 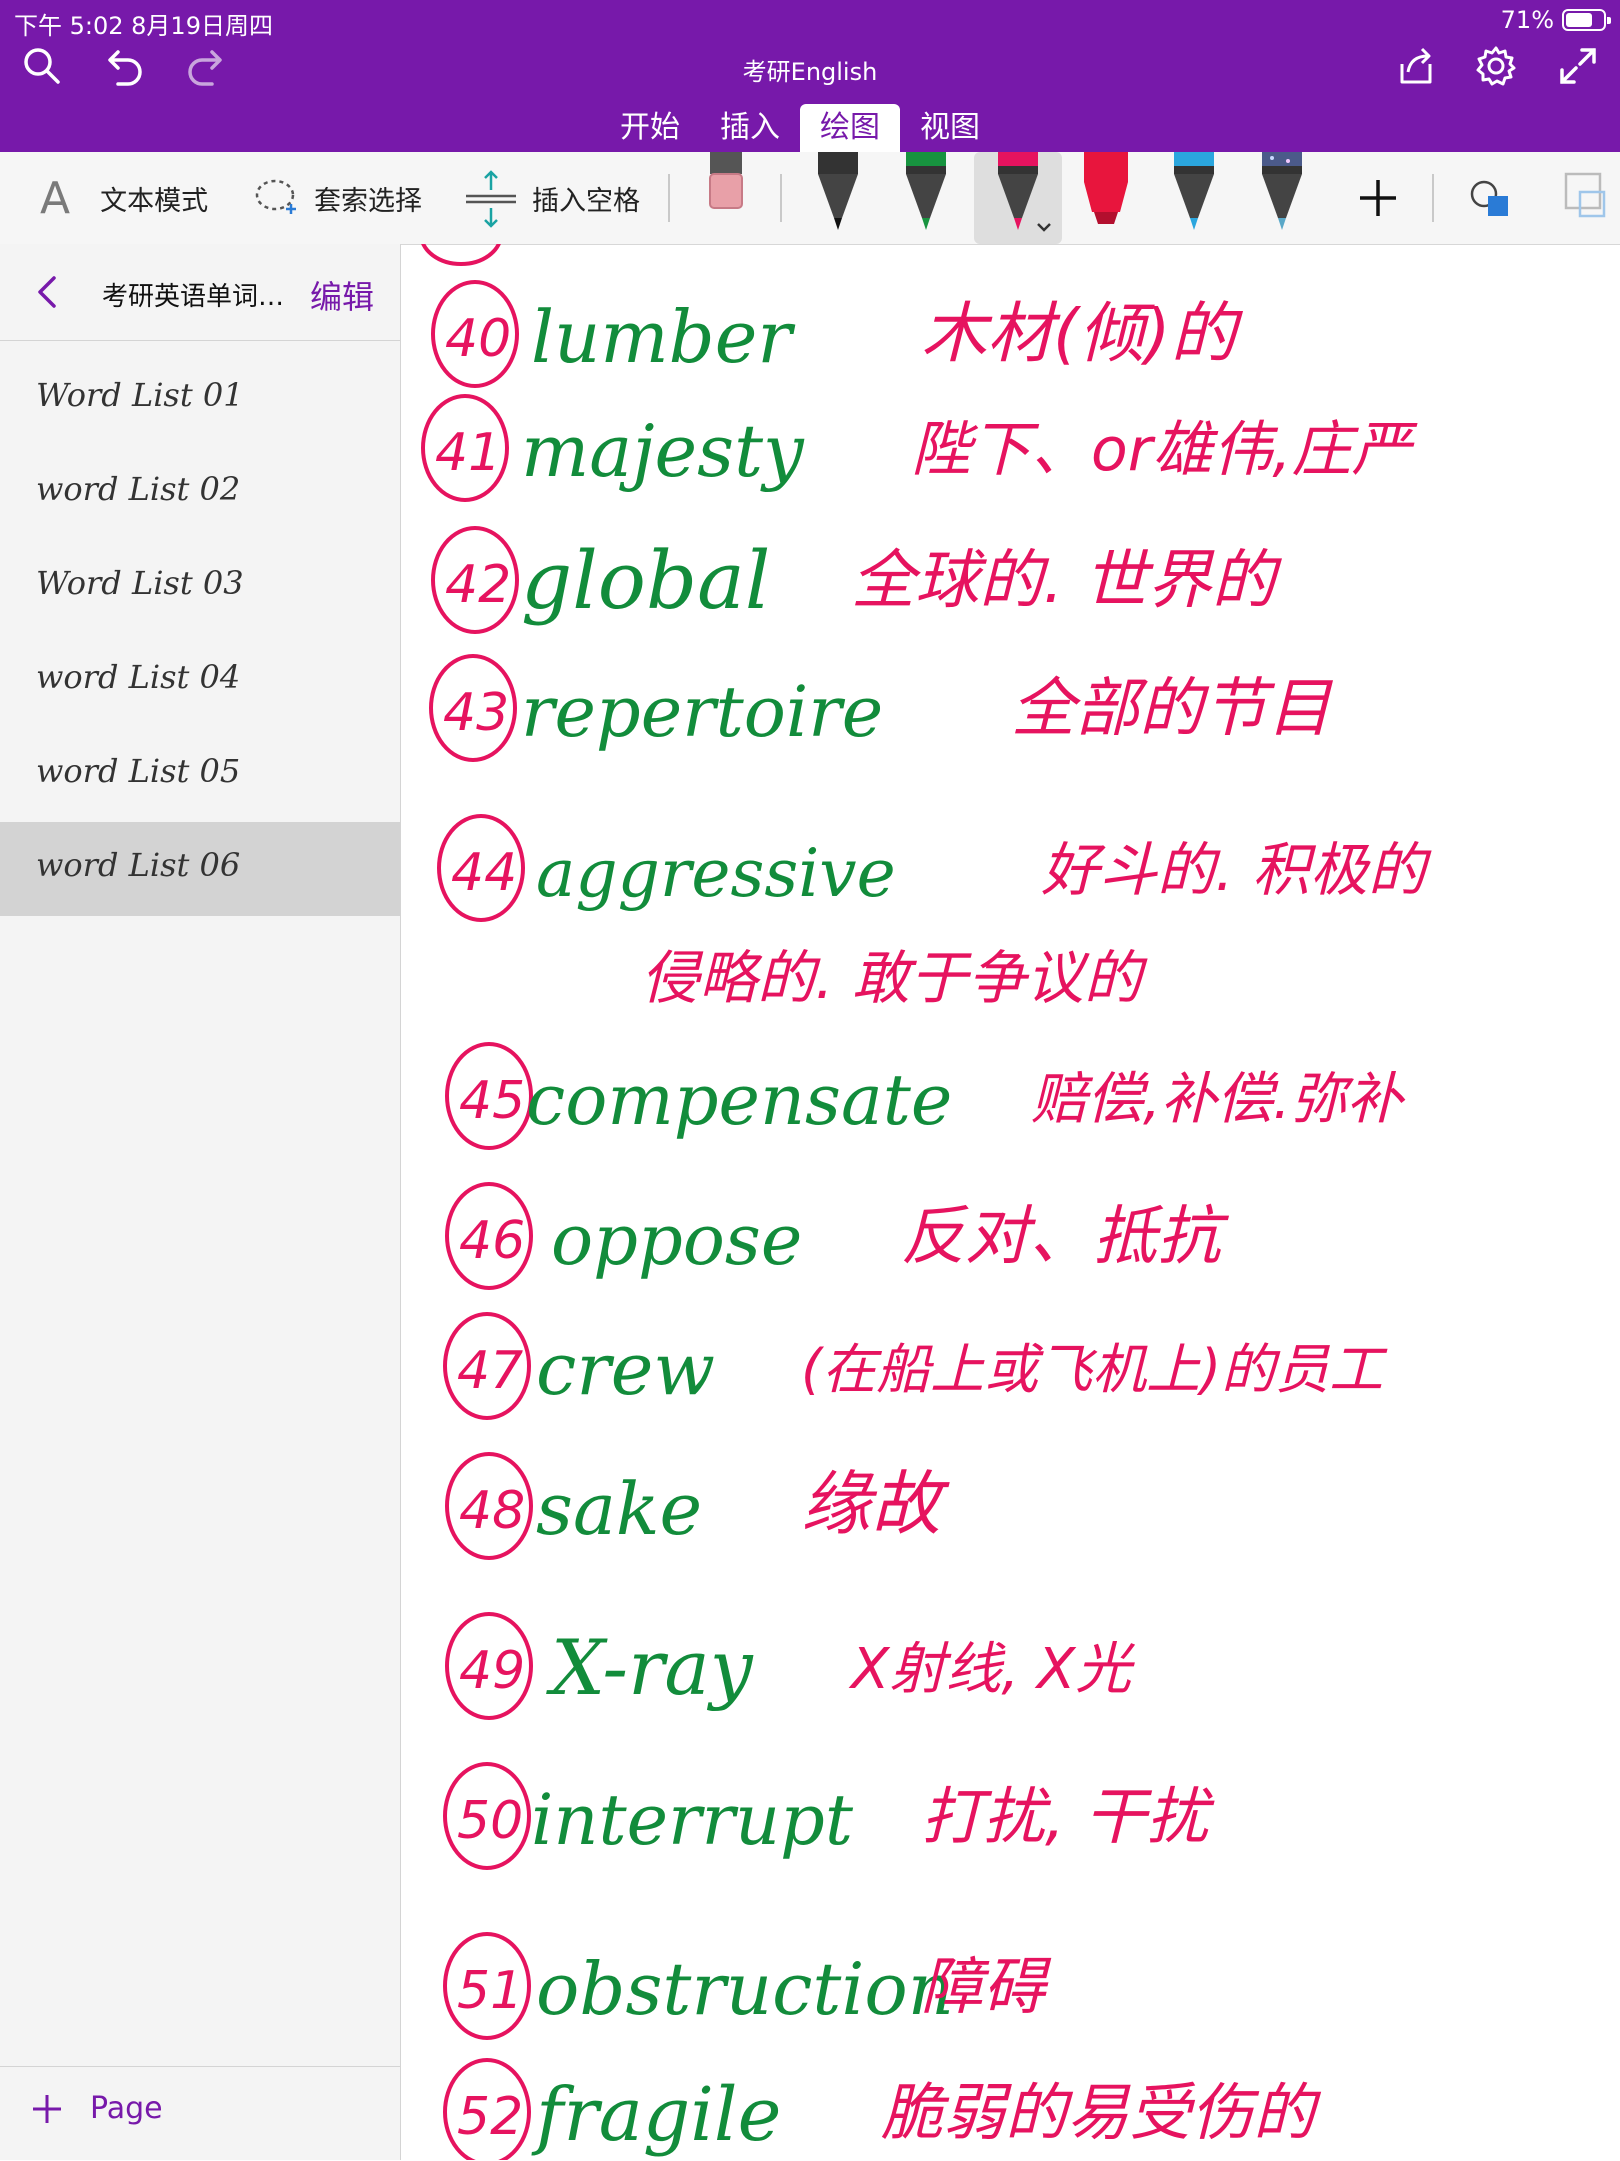 What do you see at coordinates (490, 1991) in the screenshot?
I see `item-number: 51` at bounding box center [490, 1991].